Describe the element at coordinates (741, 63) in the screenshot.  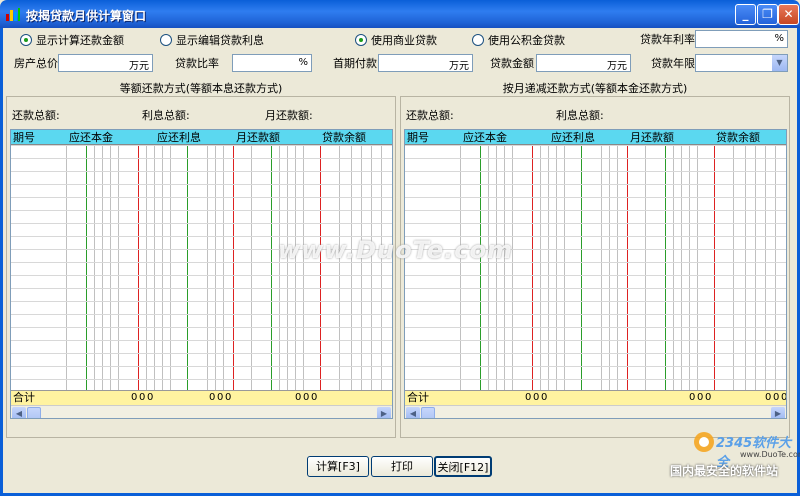
I see `loan-term-select: ▼` at that location.